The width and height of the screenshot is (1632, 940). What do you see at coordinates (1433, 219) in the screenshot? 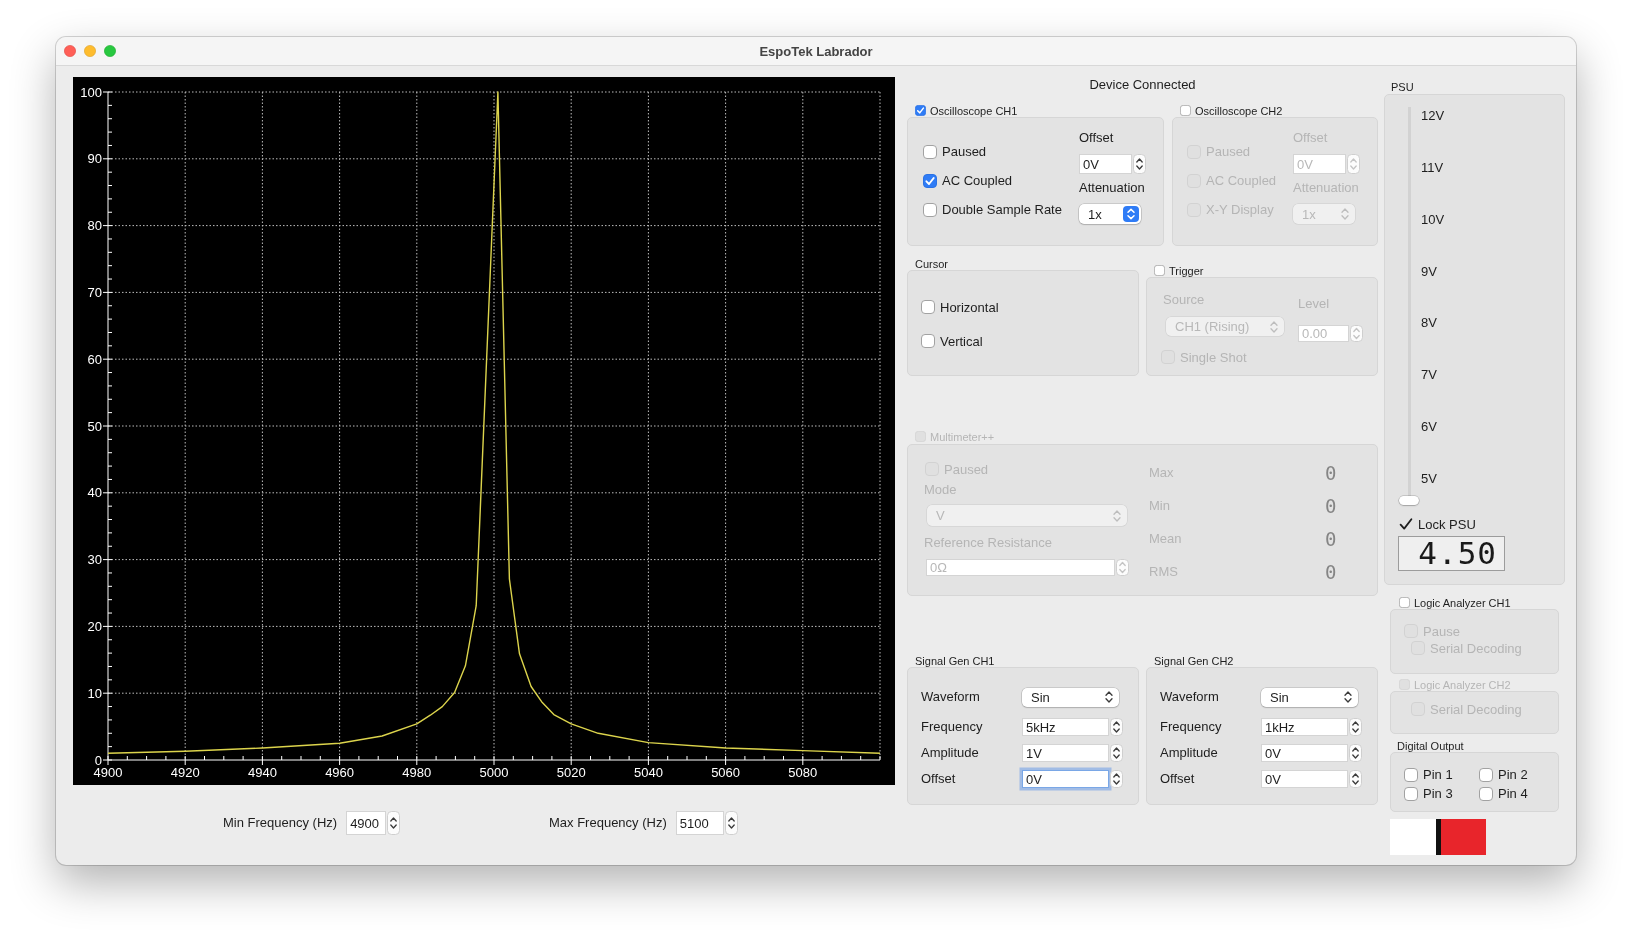
I see `scale-label: 10V` at bounding box center [1433, 219].